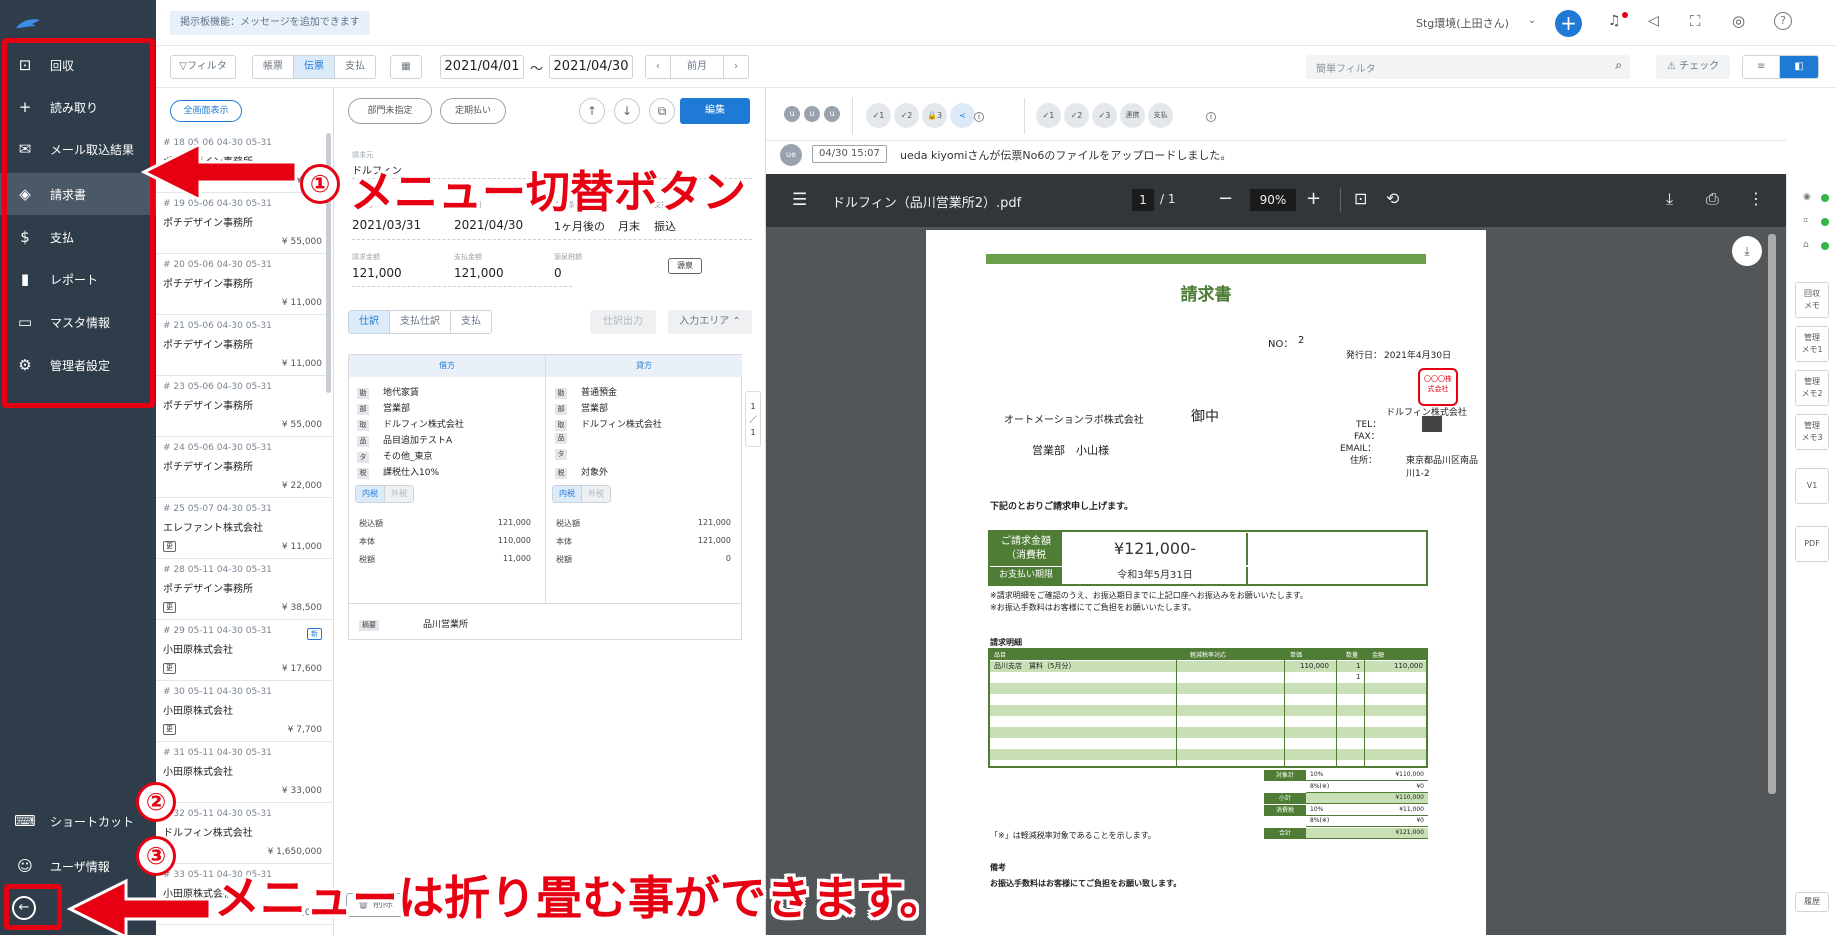 This screenshot has width=1836, height=935. What do you see at coordinates (1812, 486) in the screenshot?
I see `version-button: V1` at bounding box center [1812, 486].